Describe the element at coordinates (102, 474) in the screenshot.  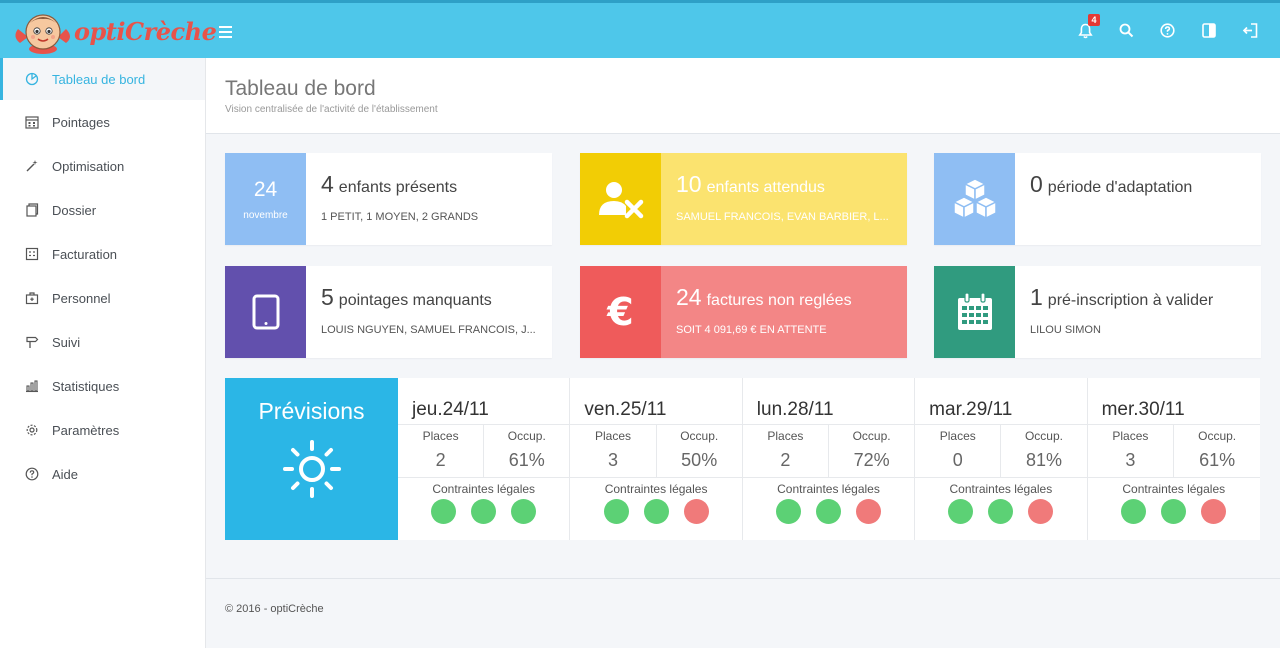
I see `sidebar-item-aide: Aide` at that location.